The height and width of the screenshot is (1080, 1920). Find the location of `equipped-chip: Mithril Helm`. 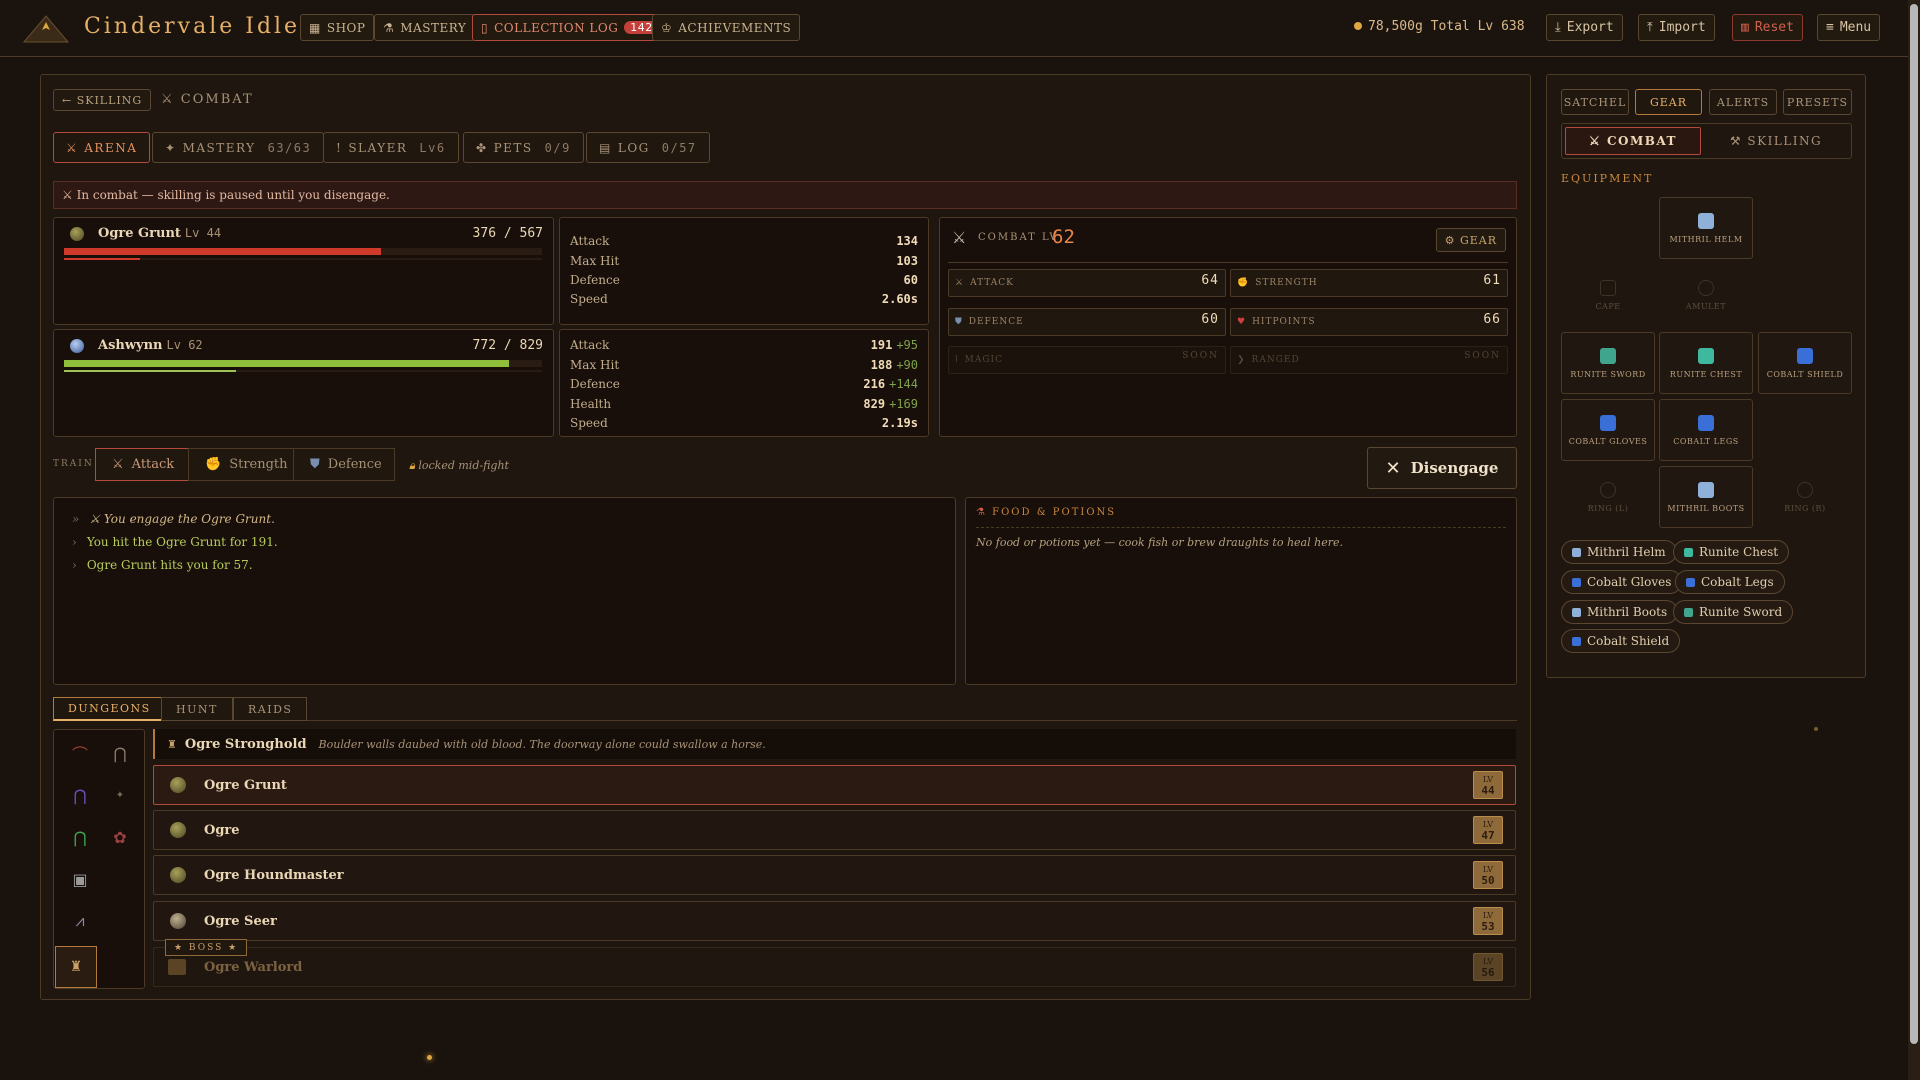

equipped-chip: Mithril Helm is located at coordinates (1619, 552).